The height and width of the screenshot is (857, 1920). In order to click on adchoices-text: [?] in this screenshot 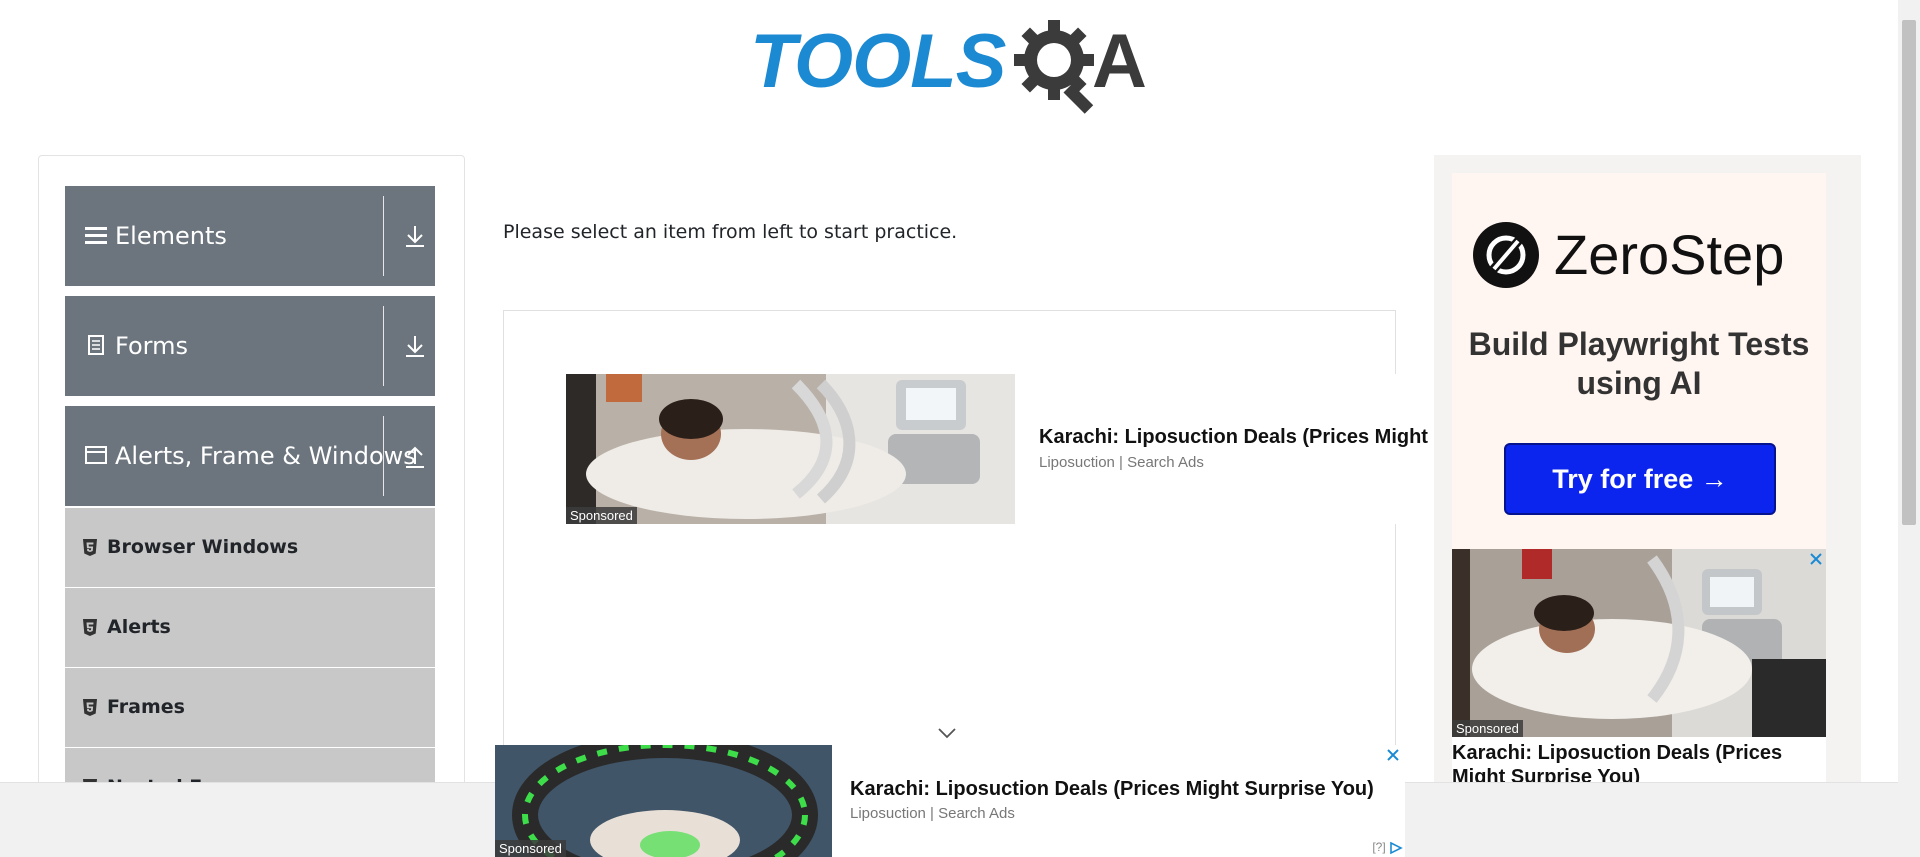, I will do `click(1379, 847)`.